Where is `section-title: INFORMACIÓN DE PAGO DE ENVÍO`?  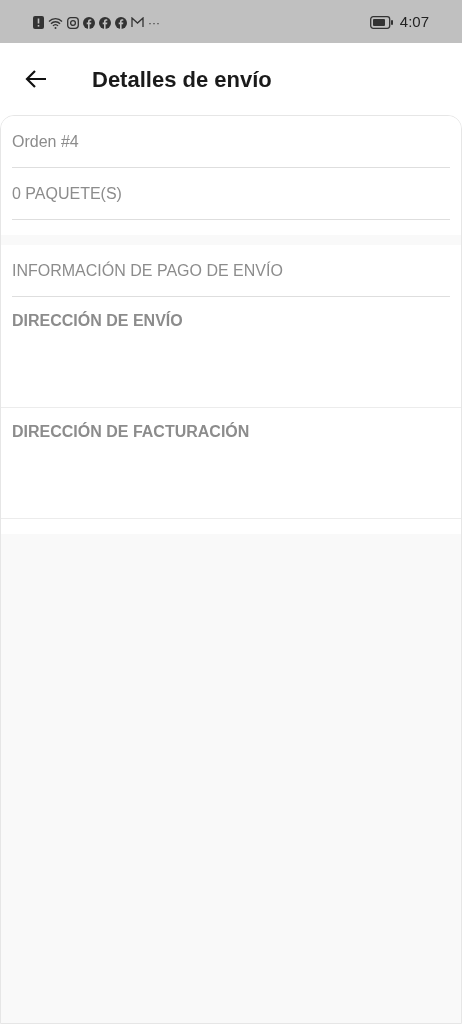
section-title: INFORMACIÓN DE PAGO DE ENVÍO is located at coordinates (147, 270).